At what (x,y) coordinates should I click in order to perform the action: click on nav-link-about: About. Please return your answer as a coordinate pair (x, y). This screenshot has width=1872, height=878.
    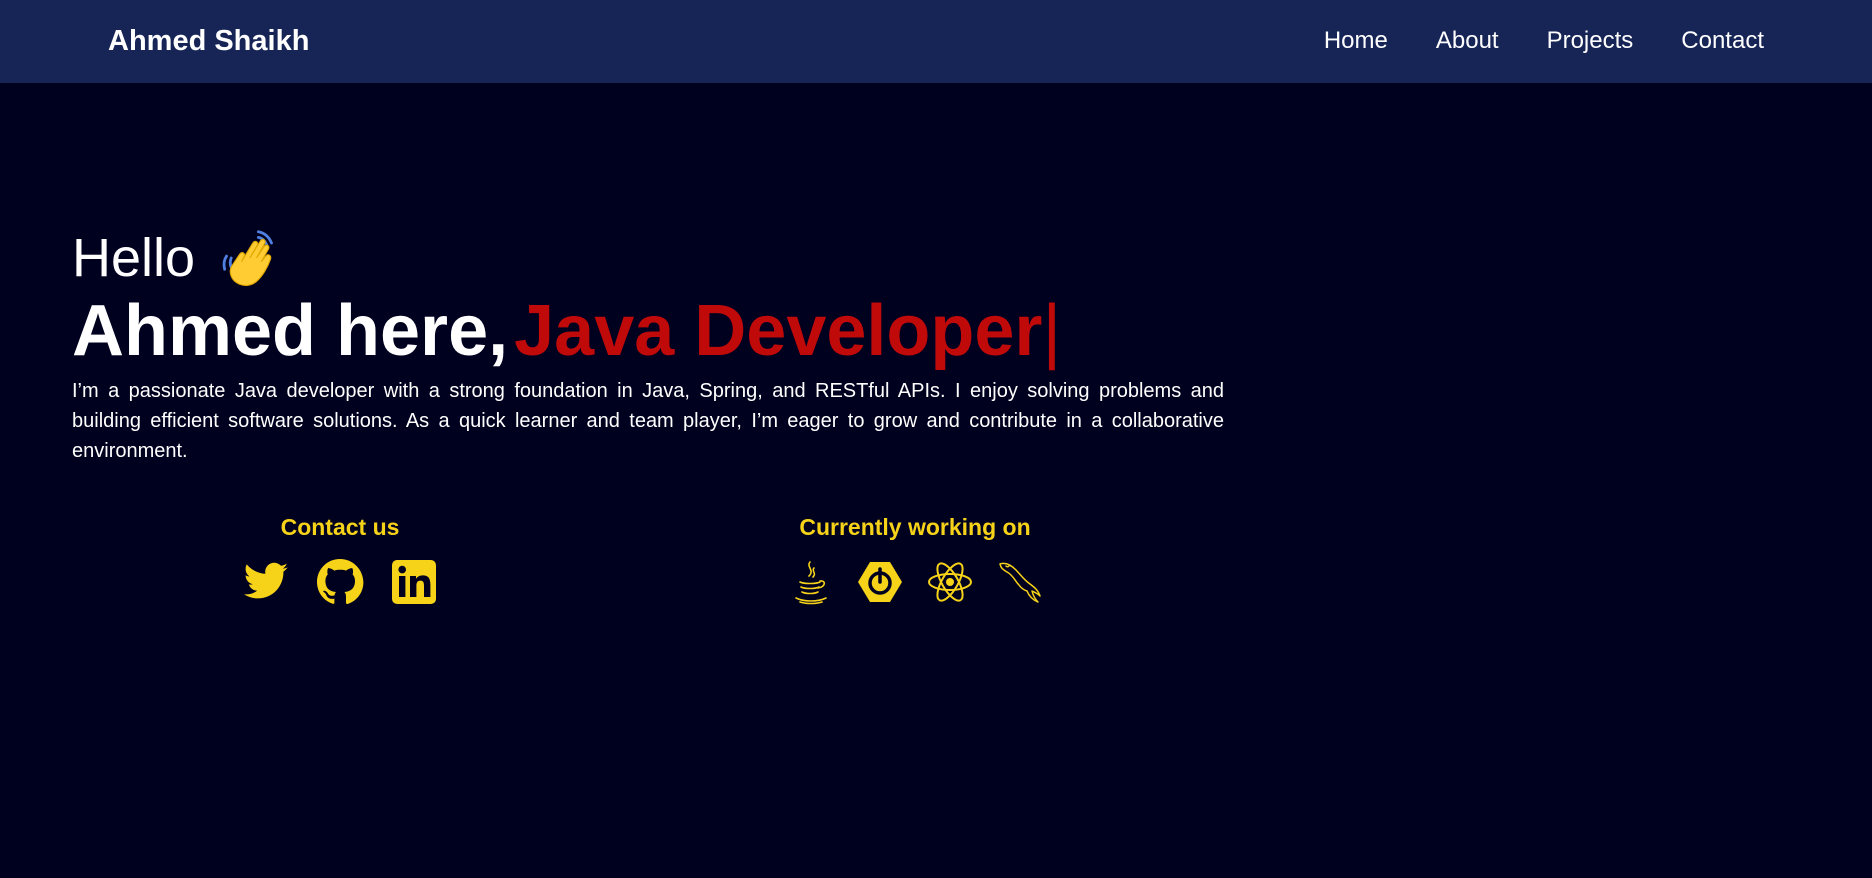
    Looking at the image, I should click on (1467, 41).